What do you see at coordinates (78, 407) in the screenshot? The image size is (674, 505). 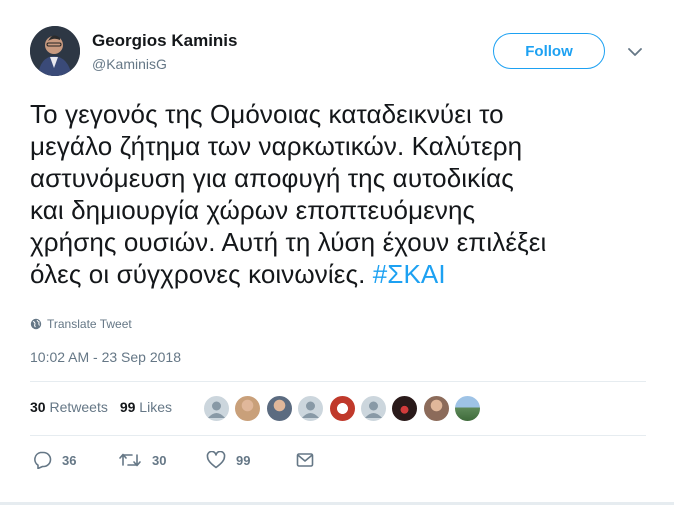 I see `retweets-label: Retweets` at bounding box center [78, 407].